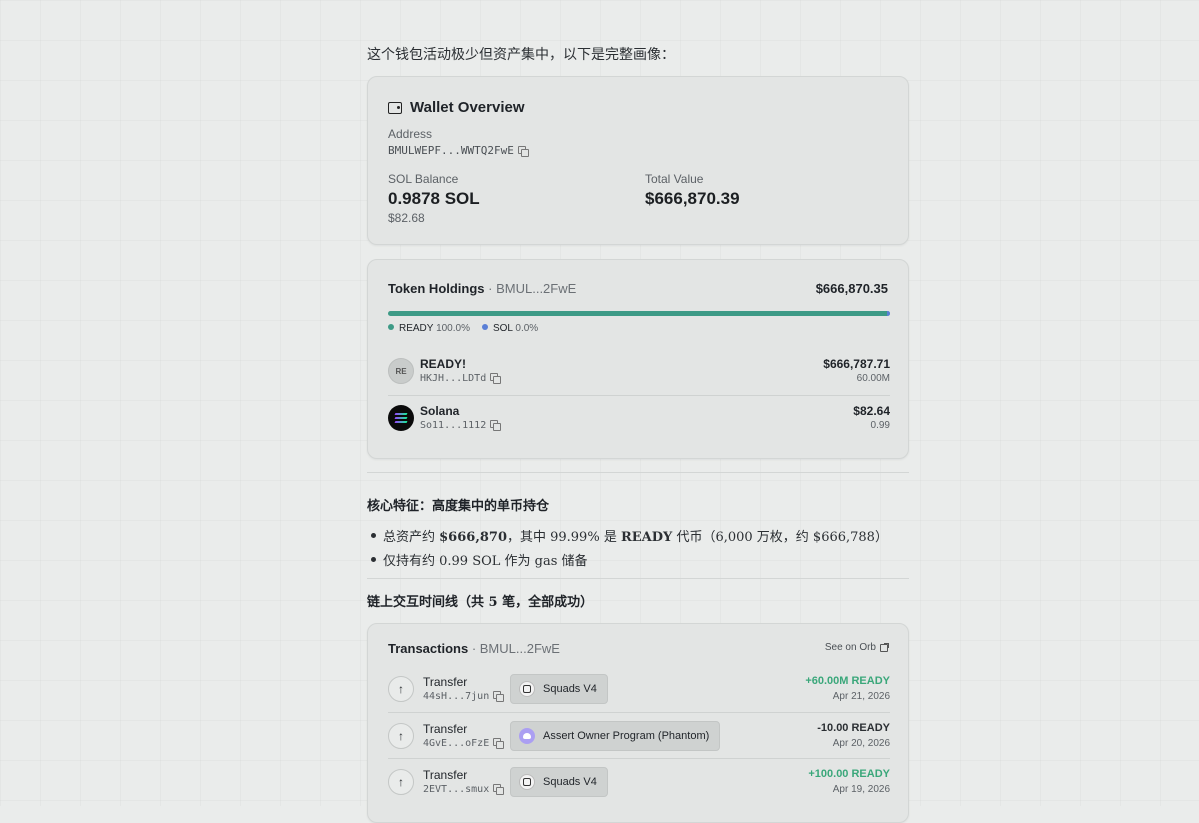 Image resolution: width=1199 pixels, height=823 pixels. I want to click on allocation-legend: READY 100.0% SOL 0.0%, so click(463, 328).